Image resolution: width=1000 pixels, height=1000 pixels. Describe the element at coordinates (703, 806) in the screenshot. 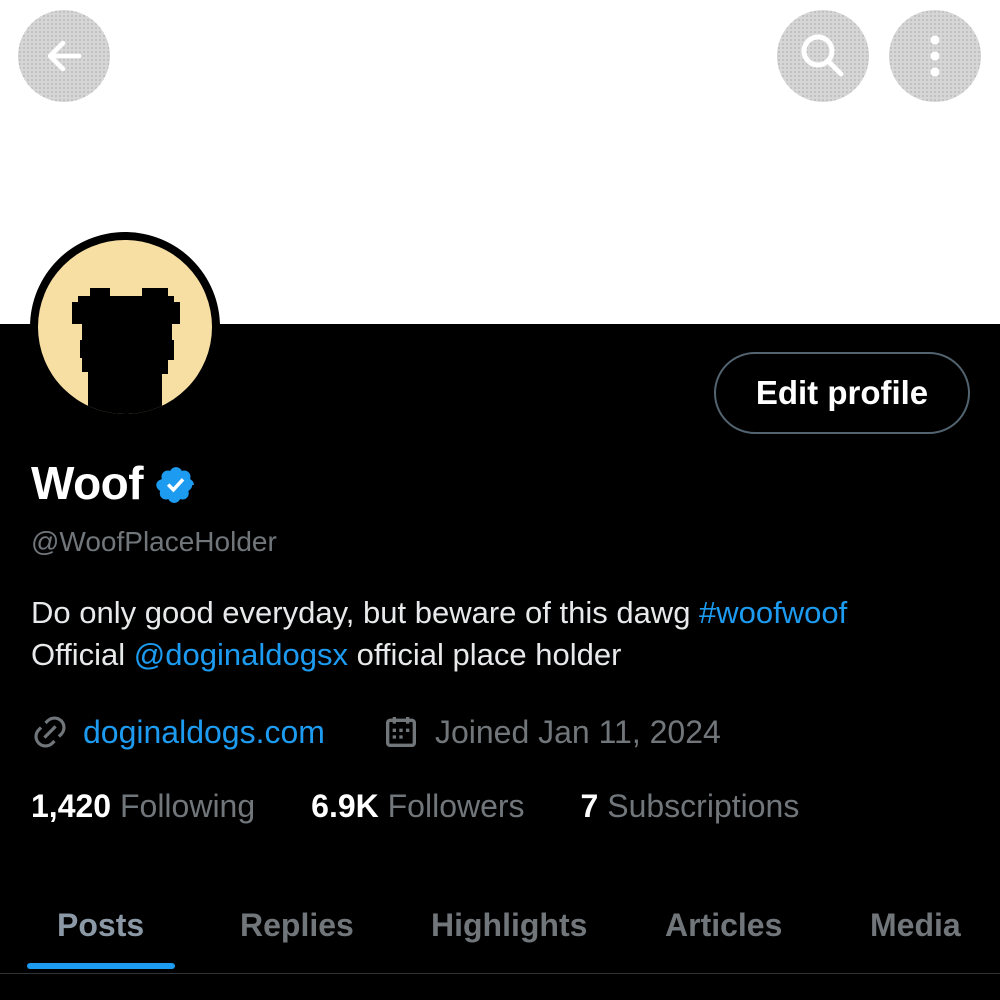

I see `subscriptions-label: Subscriptions` at that location.